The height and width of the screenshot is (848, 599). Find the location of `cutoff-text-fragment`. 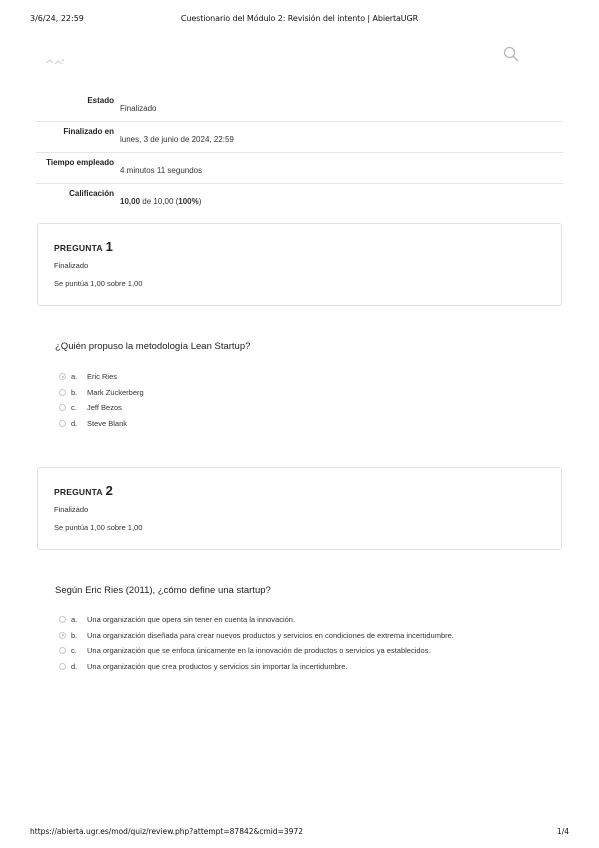

cutoff-text-fragment is located at coordinates (210, 76).